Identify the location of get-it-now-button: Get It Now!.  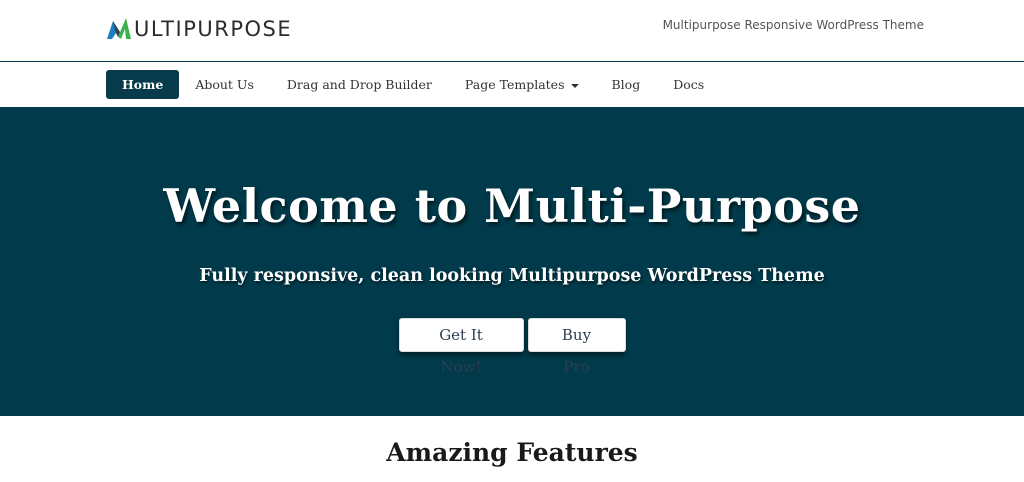
(461, 347).